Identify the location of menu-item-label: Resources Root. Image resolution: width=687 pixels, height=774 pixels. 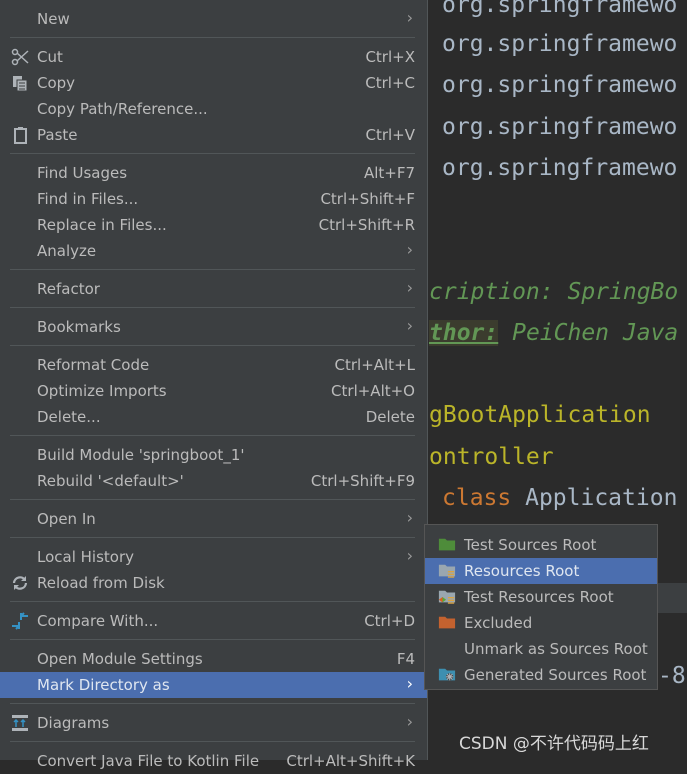
(522, 571).